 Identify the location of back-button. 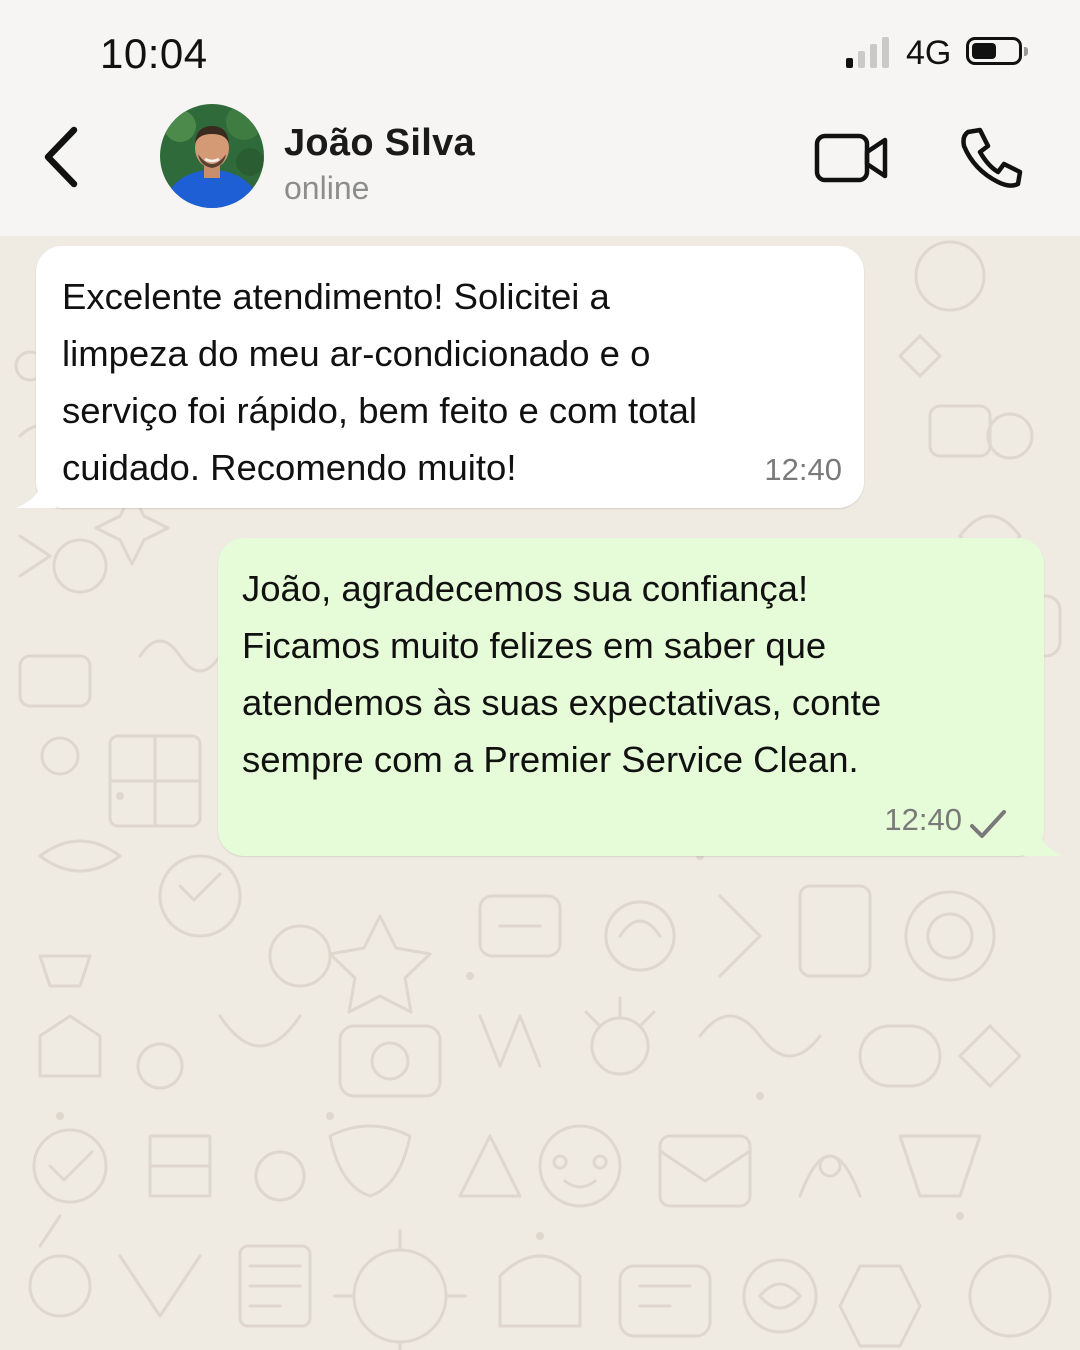
(66, 157).